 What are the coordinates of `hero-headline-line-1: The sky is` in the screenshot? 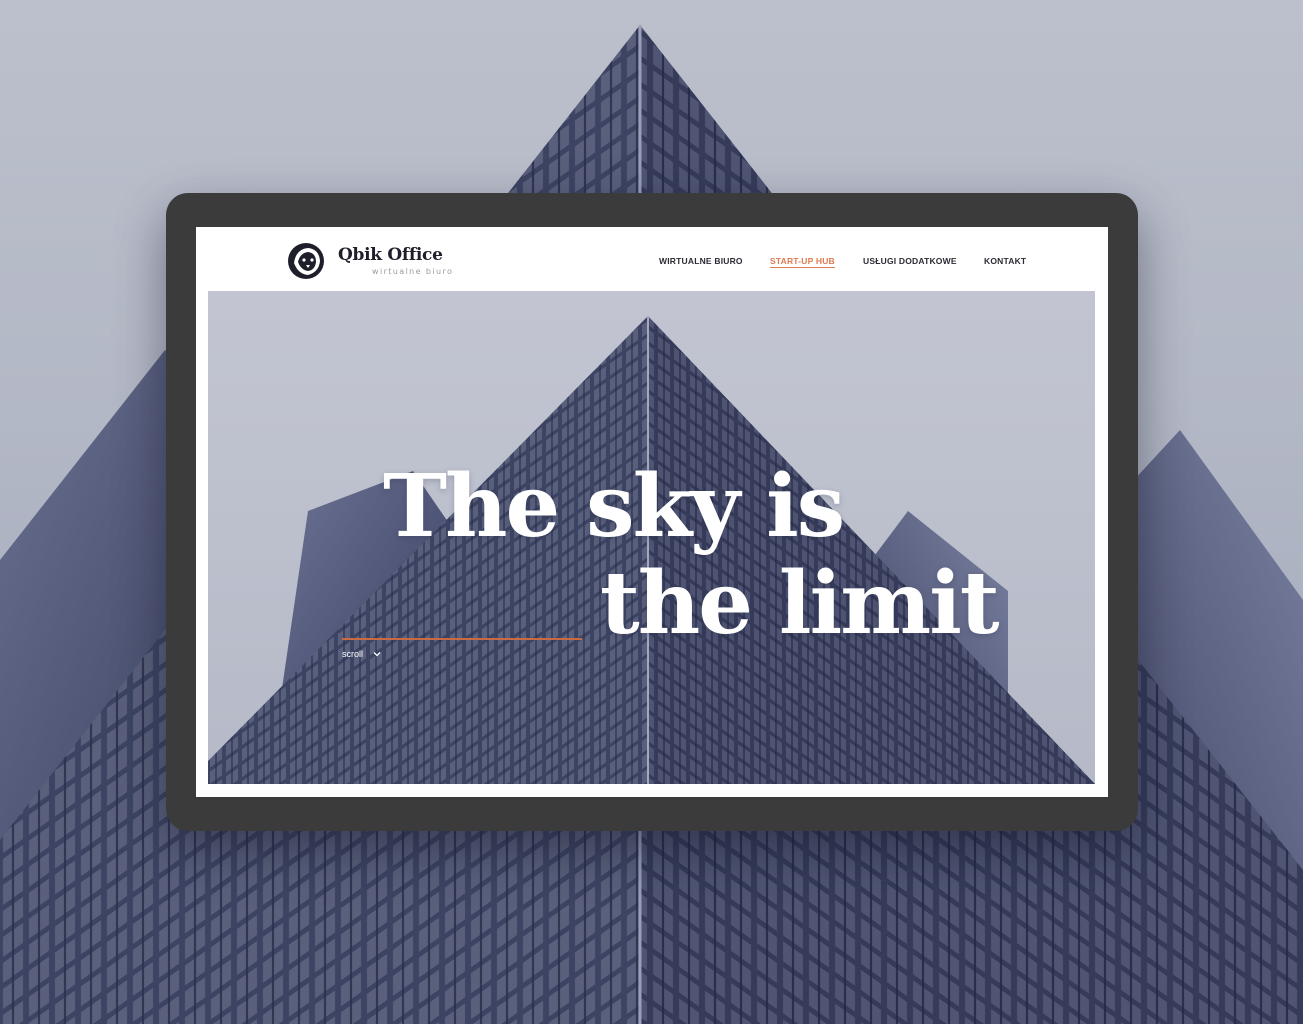 It's located at (614, 506).